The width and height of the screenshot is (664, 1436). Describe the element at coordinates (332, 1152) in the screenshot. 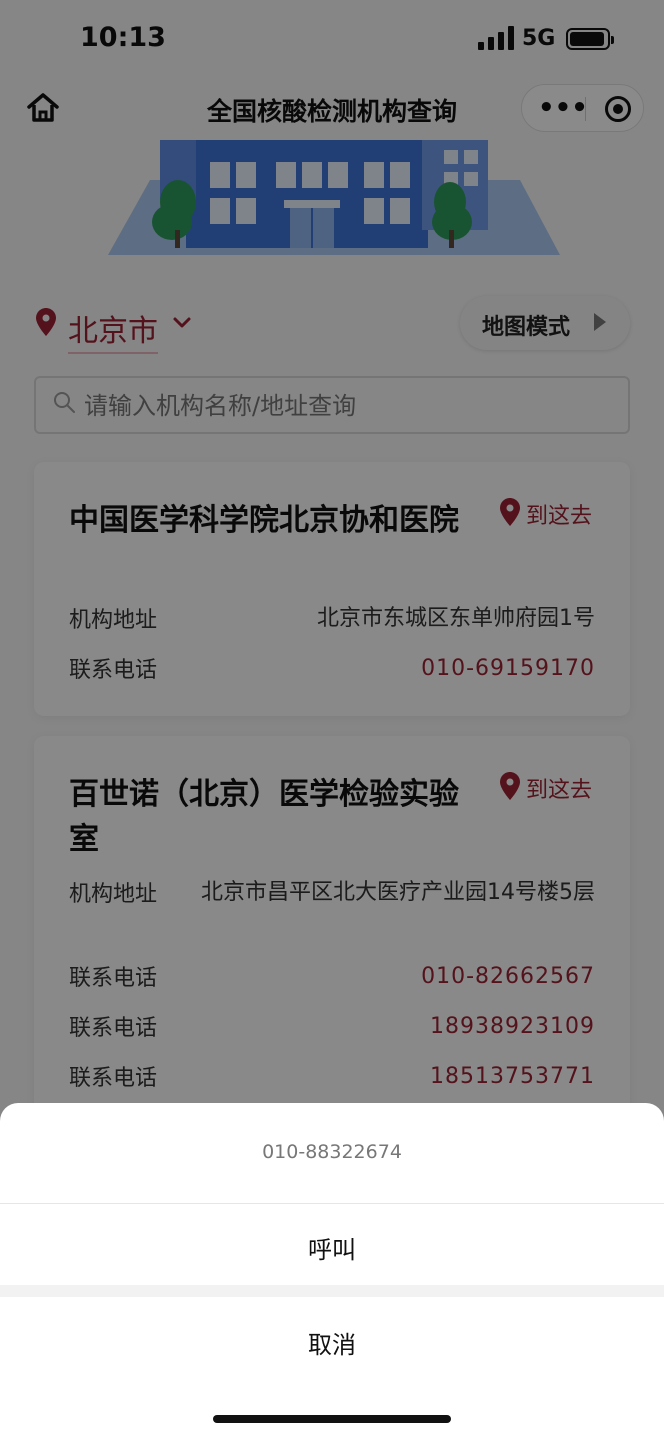

I see `action-sheet-phone-number: 010-88322674` at that location.